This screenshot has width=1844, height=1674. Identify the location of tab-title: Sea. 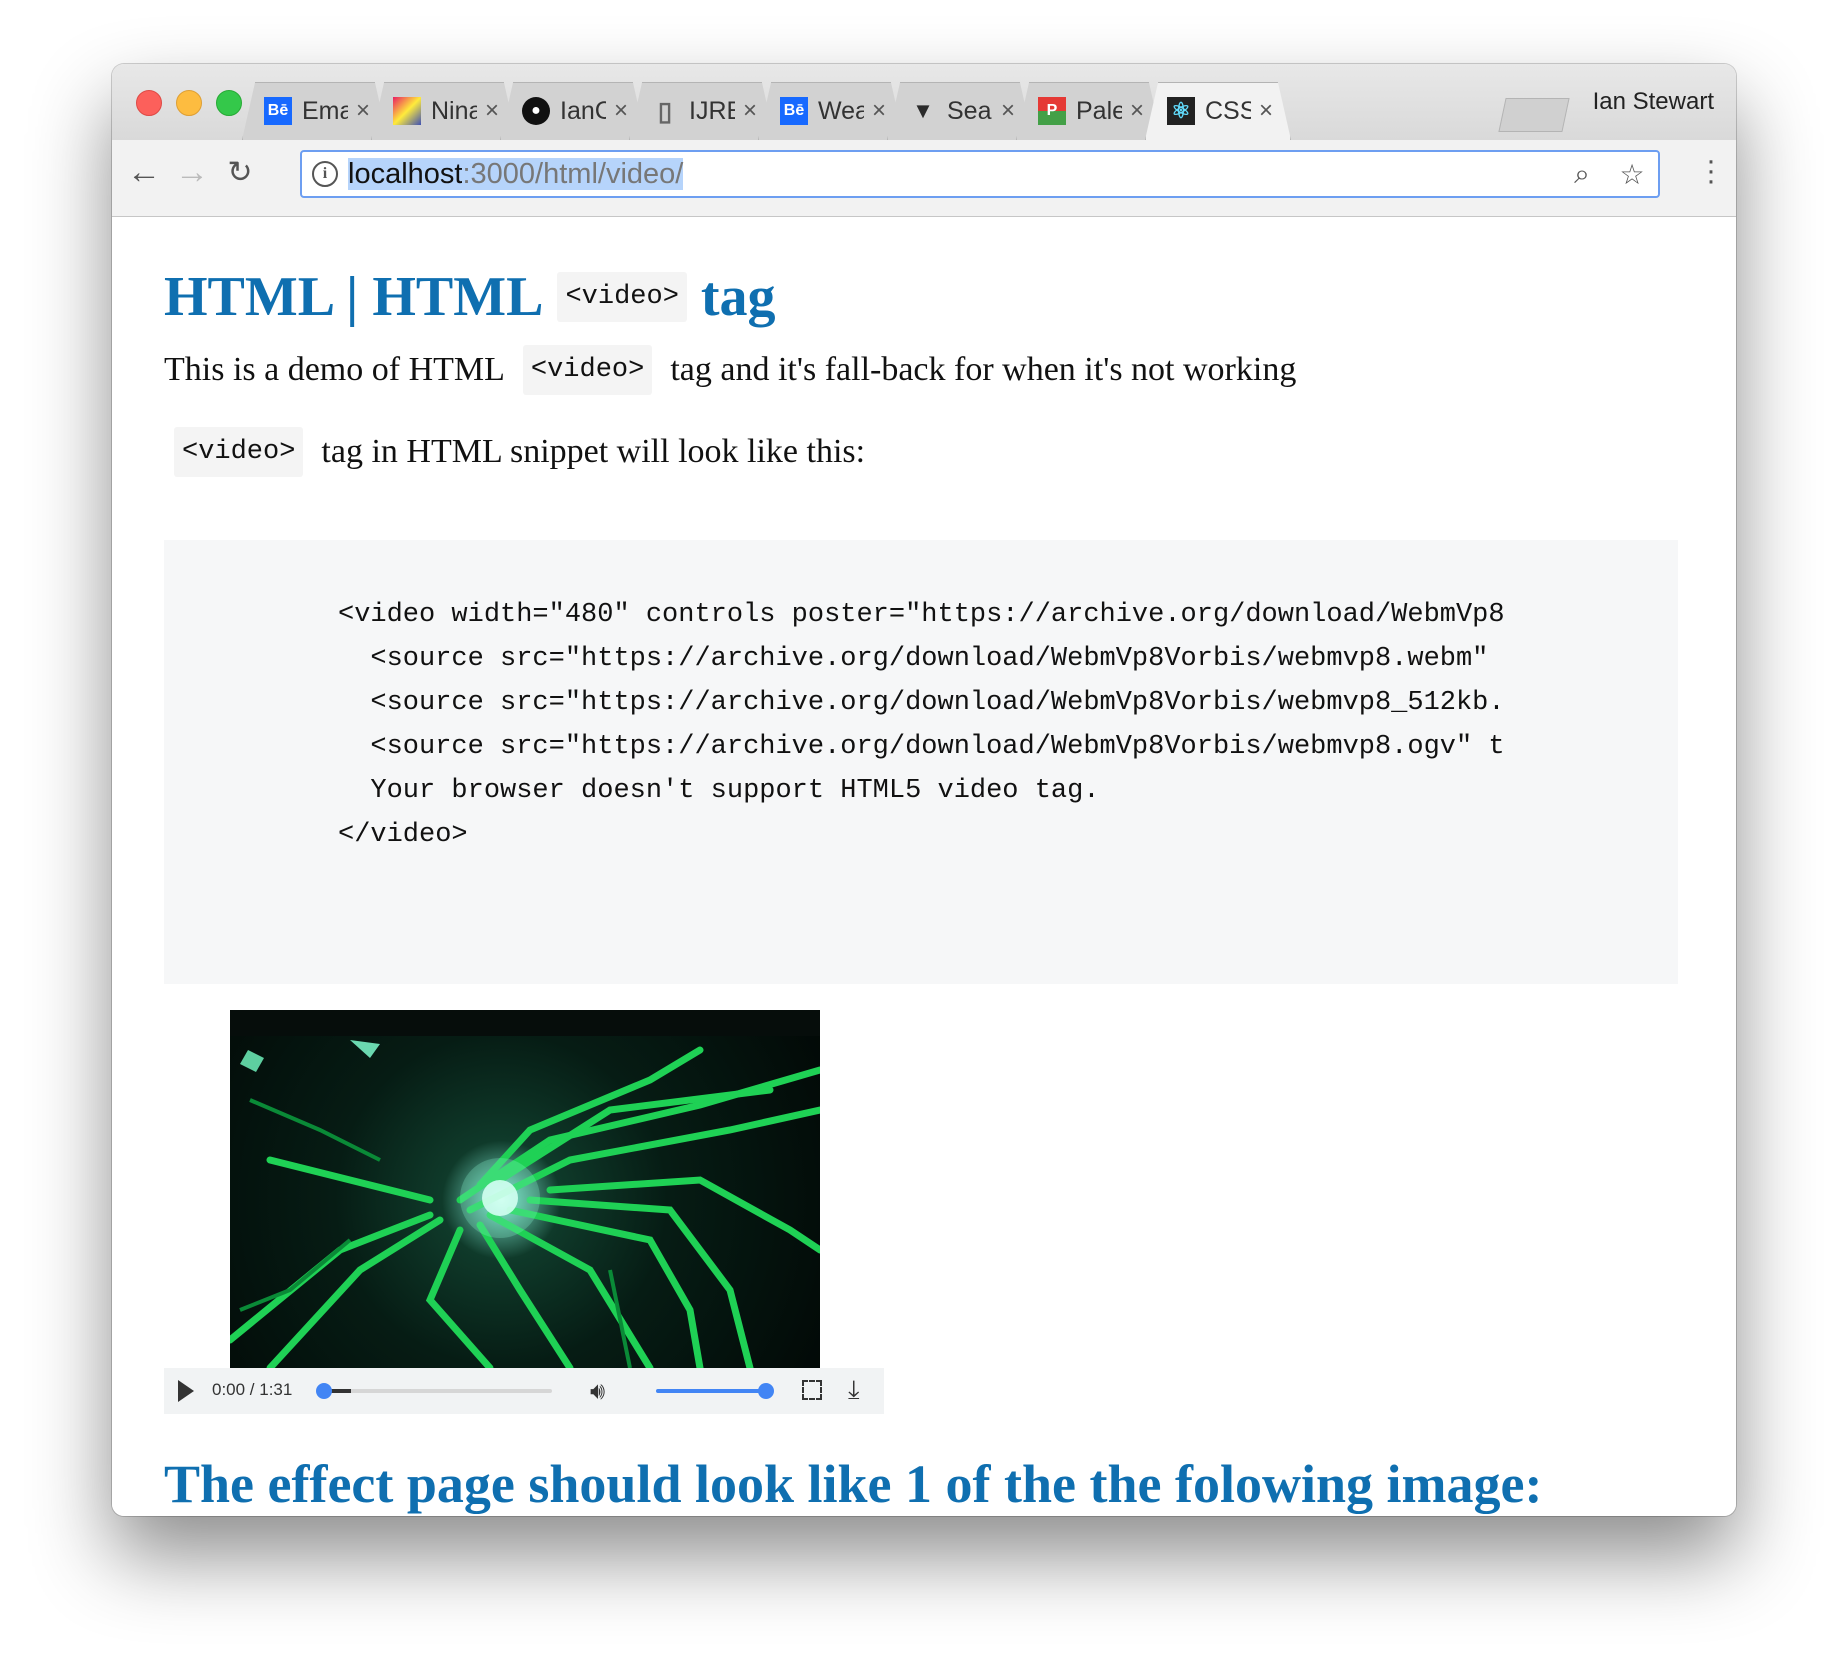
(969, 110).